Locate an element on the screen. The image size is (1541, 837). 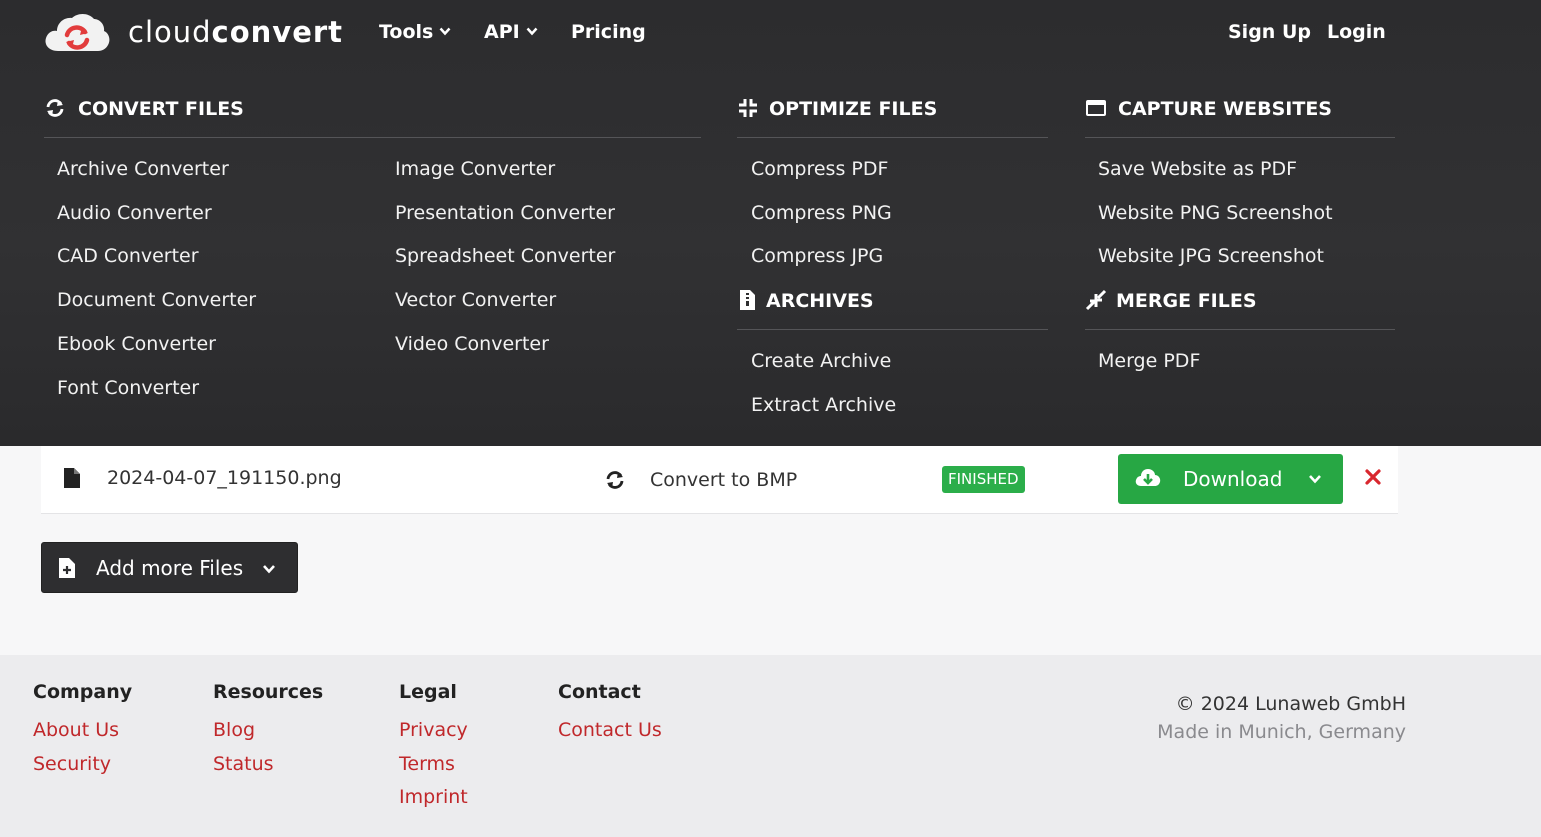
nav-tools: Tools is located at coordinates (415, 32).